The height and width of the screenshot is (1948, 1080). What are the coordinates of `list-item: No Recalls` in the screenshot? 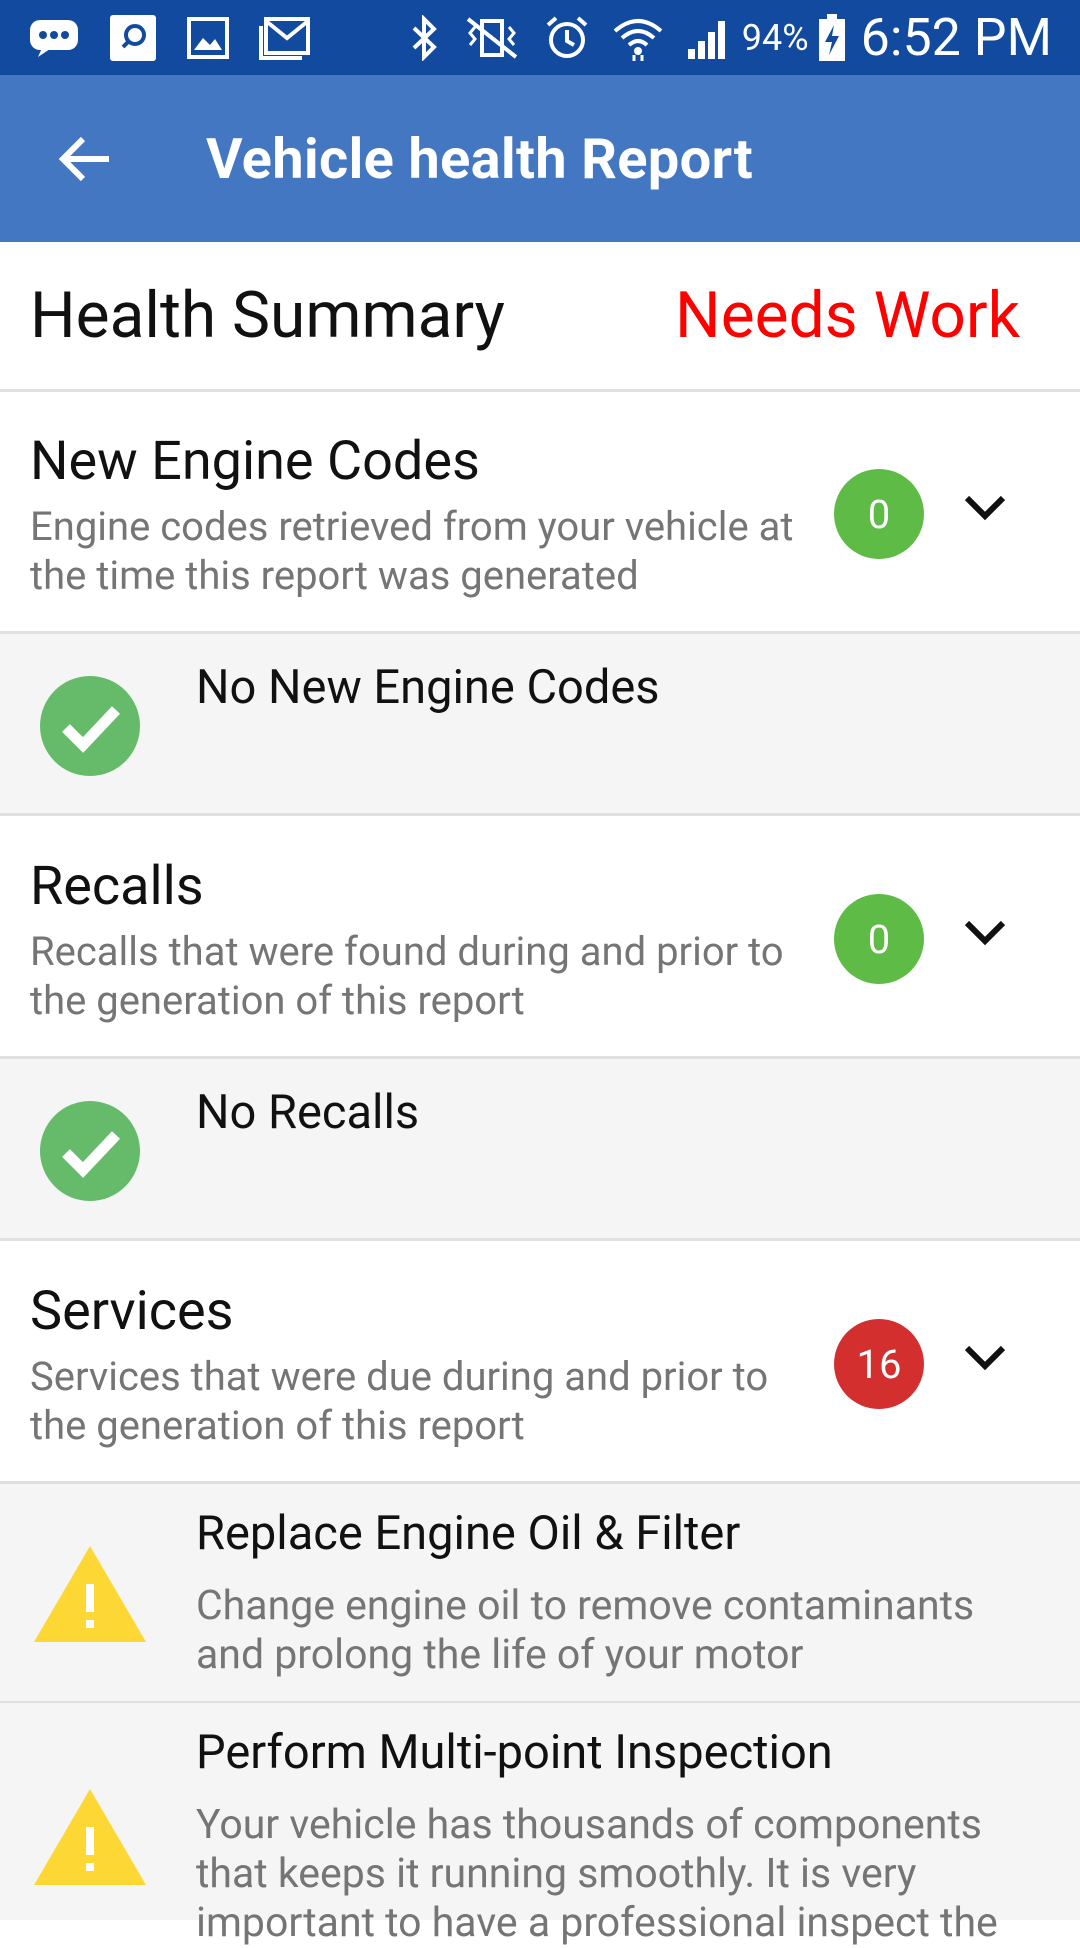 It's located at (540, 1150).